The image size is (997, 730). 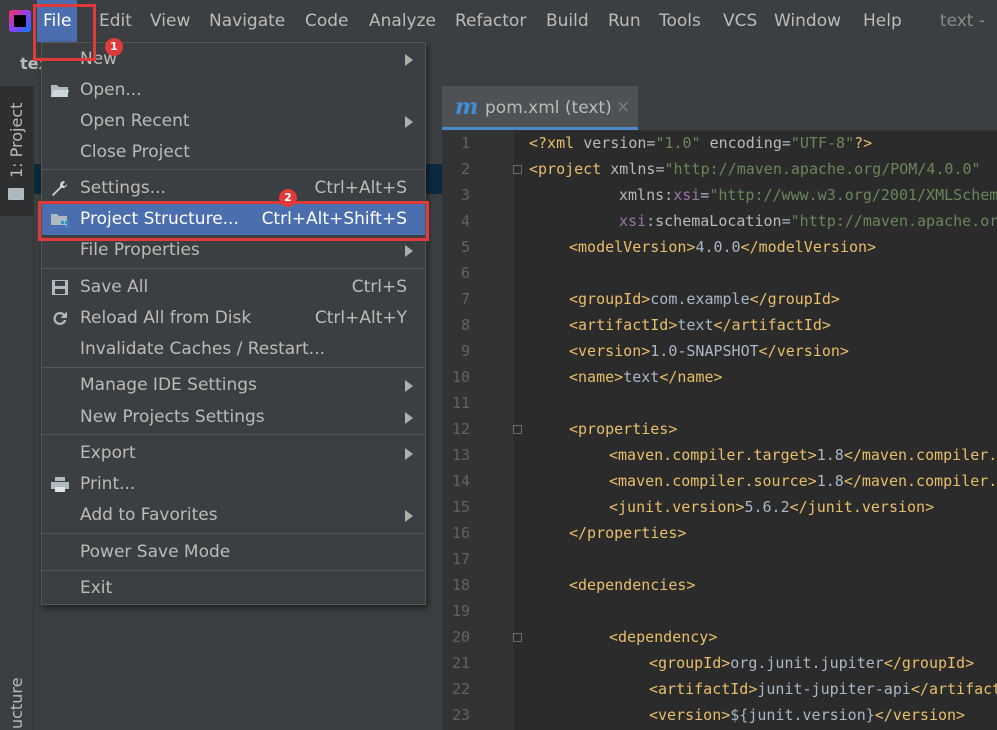 What do you see at coordinates (740, 21) in the screenshot?
I see `menu-vcs: VCS` at bounding box center [740, 21].